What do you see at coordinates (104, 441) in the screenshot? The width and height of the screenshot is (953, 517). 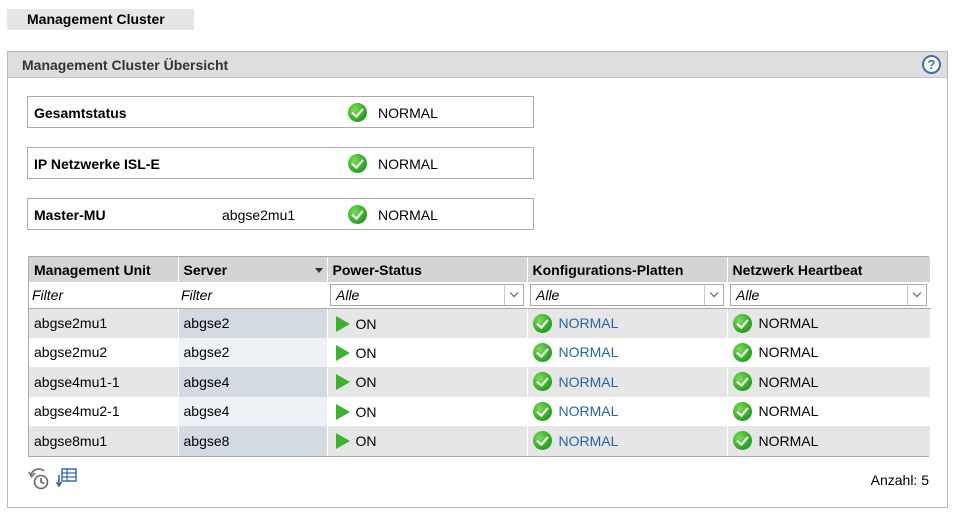 I see `cell-management-unit: abgse8mu1` at bounding box center [104, 441].